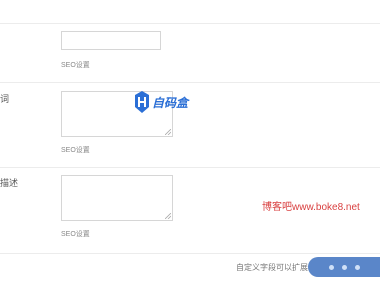  I want to click on footer-note: 自定义字段可以扩展, so click(272, 267).